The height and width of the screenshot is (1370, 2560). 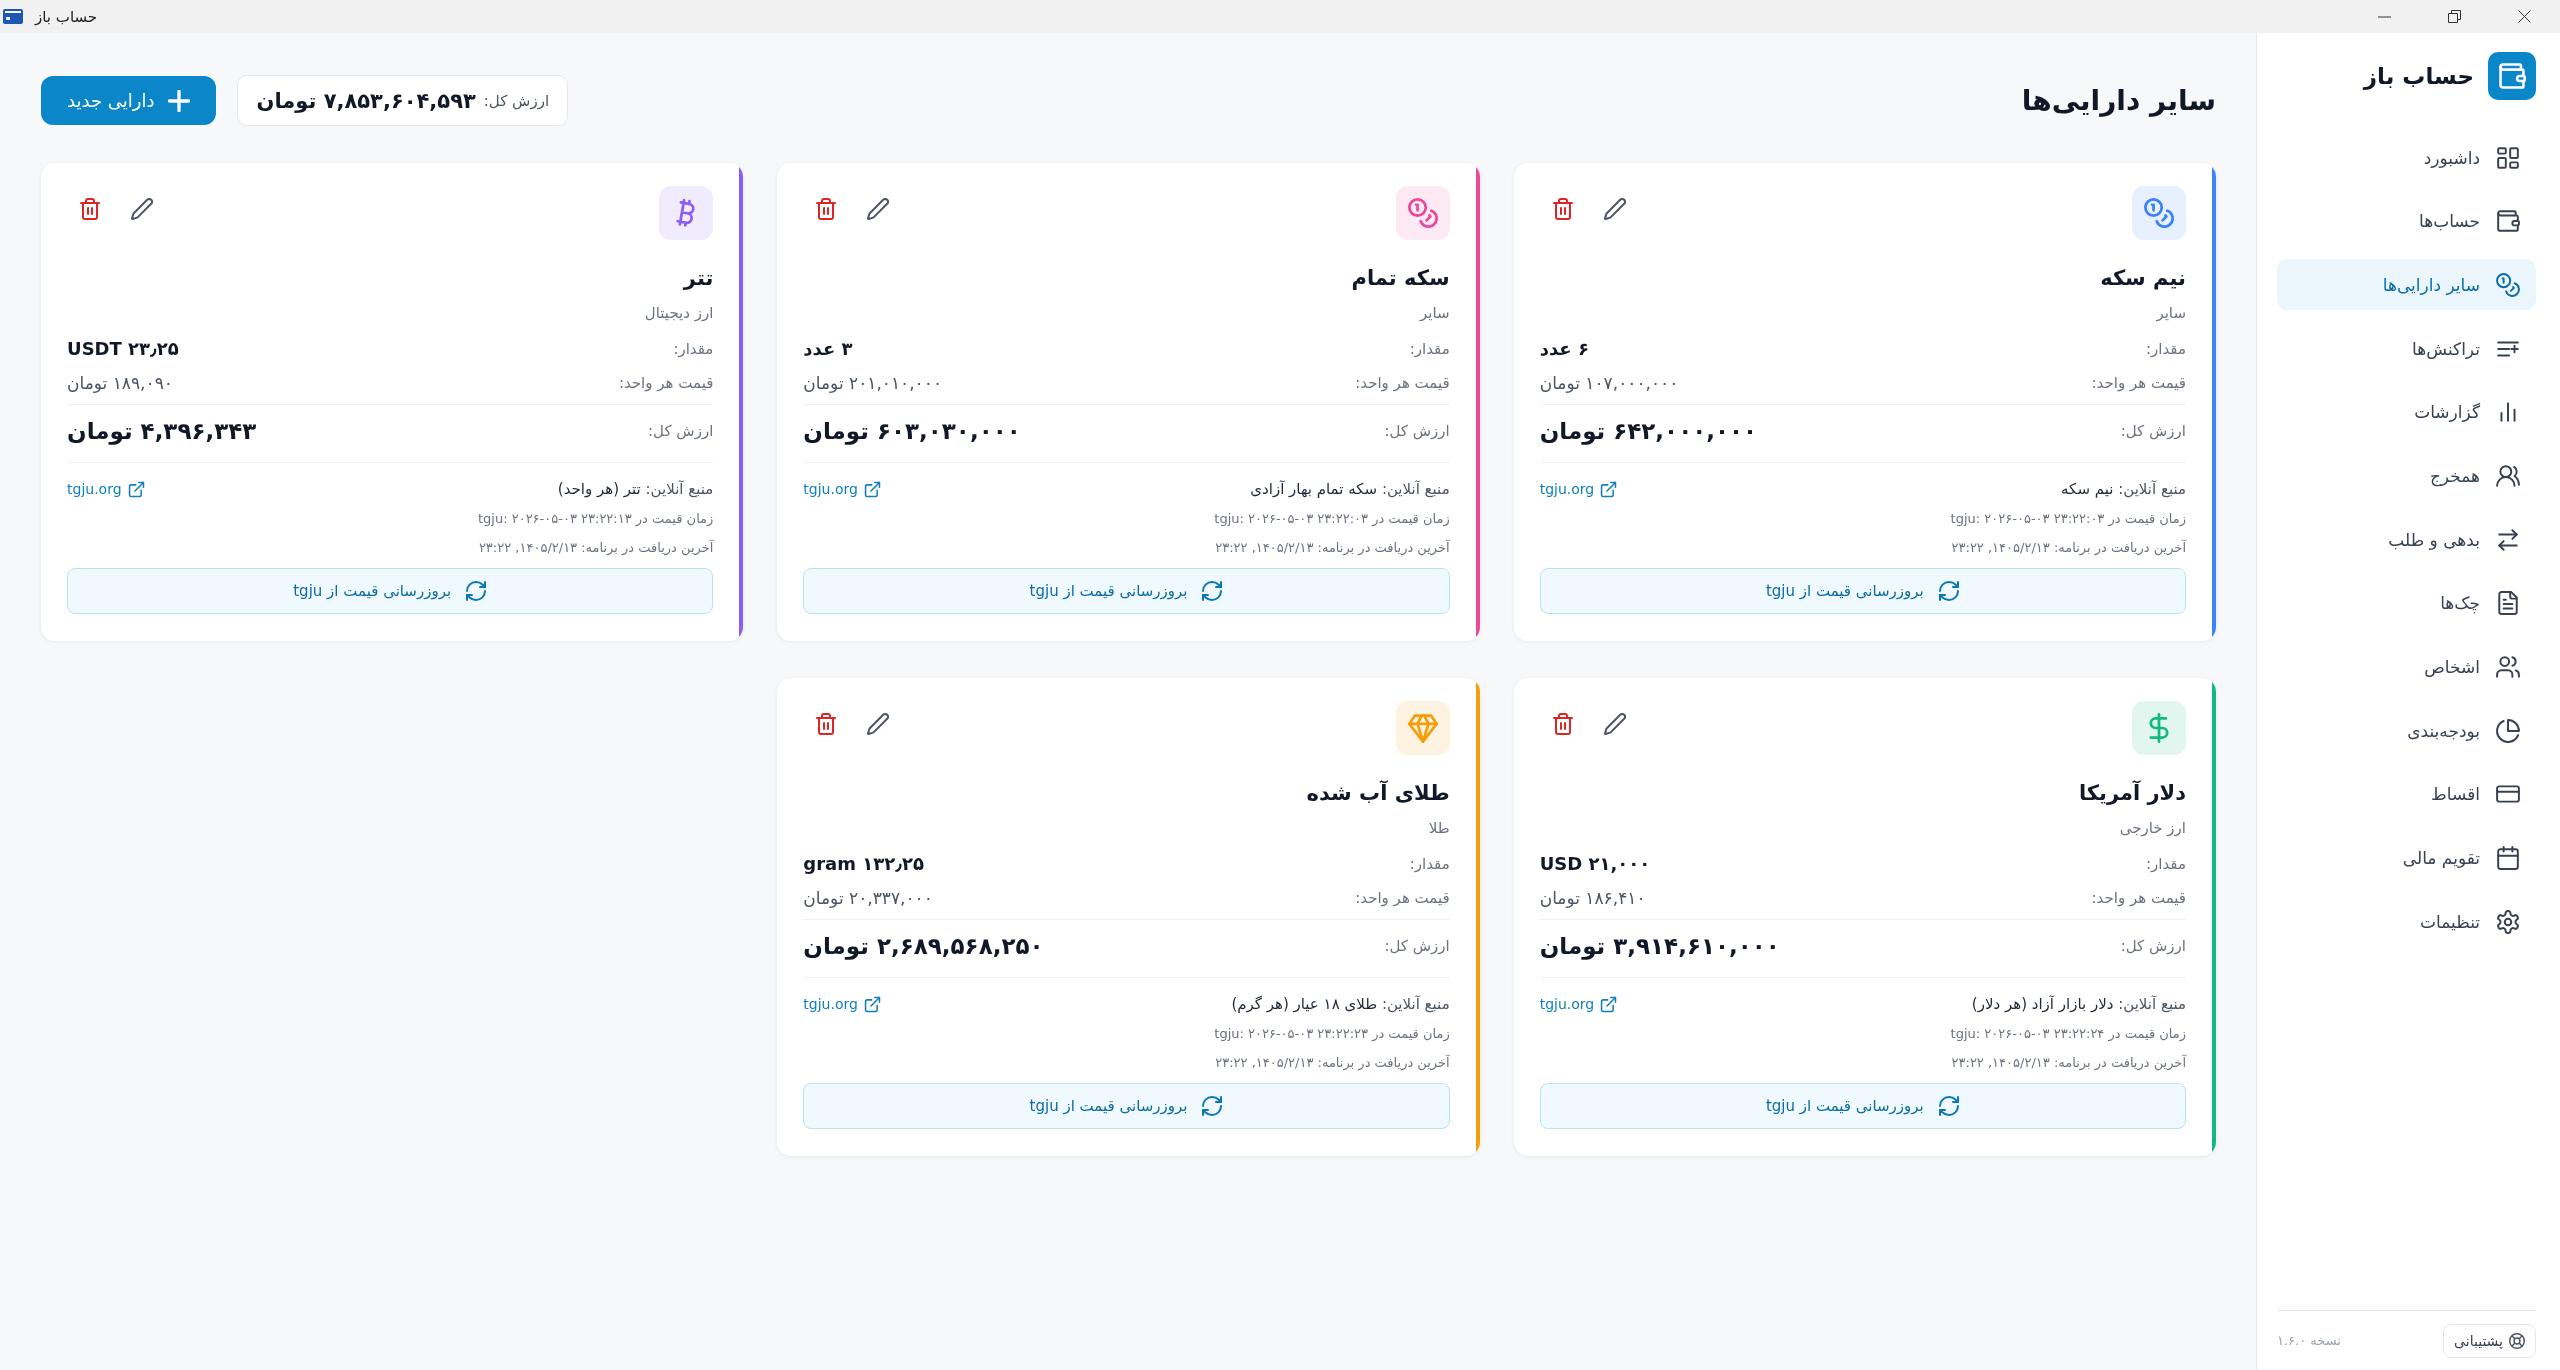 What do you see at coordinates (2489, 1340) in the screenshot?
I see `support-button: پشتیبانی` at bounding box center [2489, 1340].